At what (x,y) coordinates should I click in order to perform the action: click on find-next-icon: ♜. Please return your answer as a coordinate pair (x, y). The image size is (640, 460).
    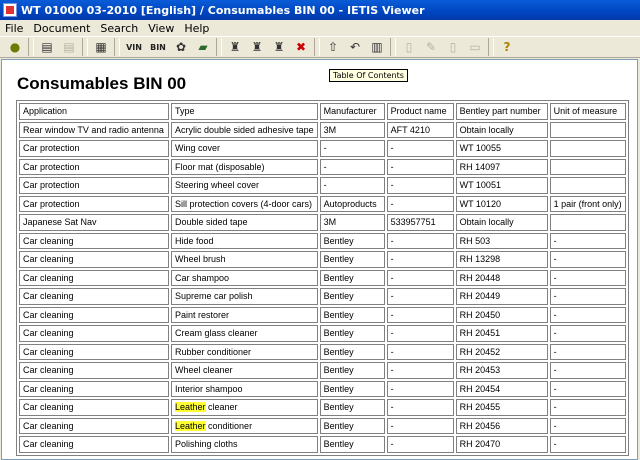
    Looking at the image, I should click on (279, 47).